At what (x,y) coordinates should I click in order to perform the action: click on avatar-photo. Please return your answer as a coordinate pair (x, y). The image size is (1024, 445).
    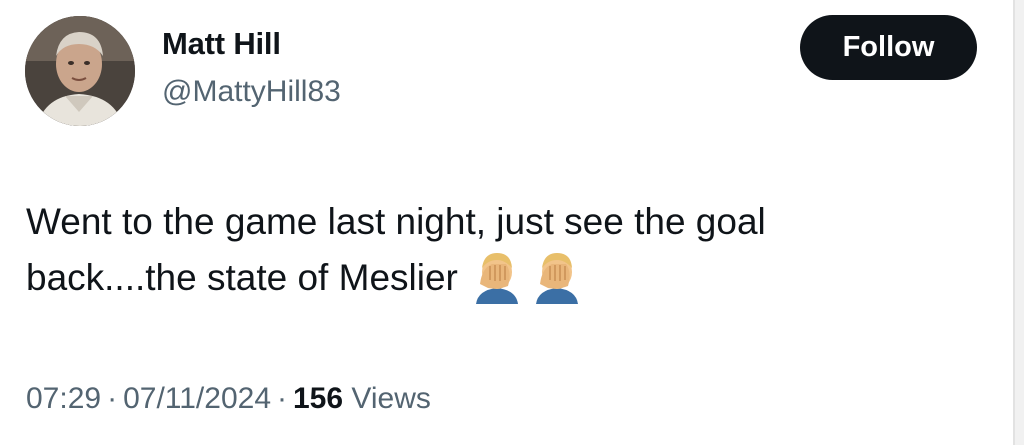
    Looking at the image, I should click on (80, 71).